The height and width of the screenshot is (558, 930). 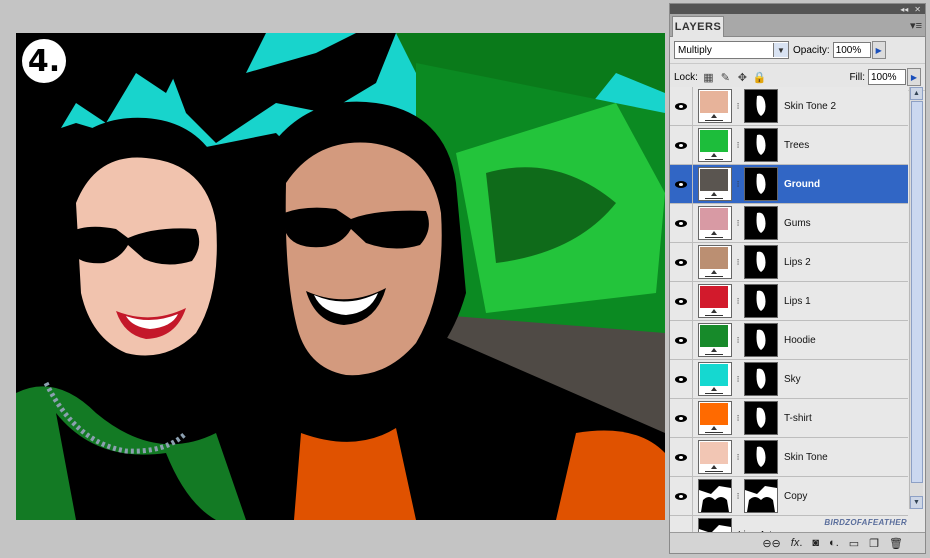 I want to click on fill-label: Fill:, so click(x=857, y=77).